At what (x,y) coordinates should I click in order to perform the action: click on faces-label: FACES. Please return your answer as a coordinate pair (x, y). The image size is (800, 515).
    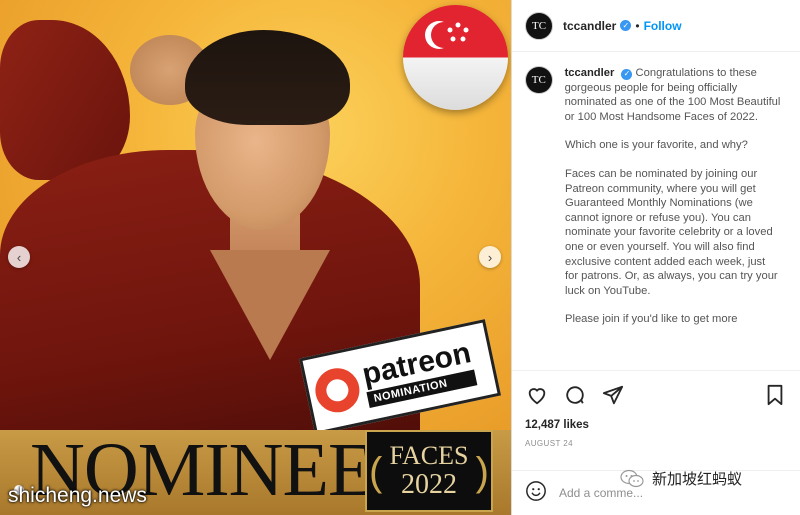
    Looking at the image, I should click on (429, 455).